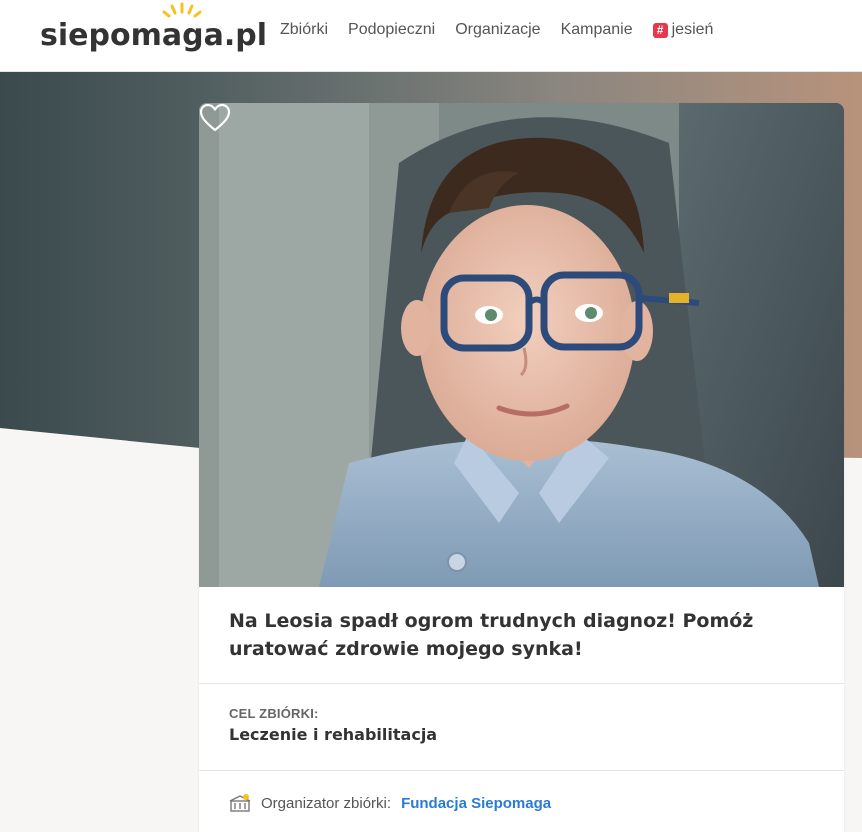 Image resolution: width=862 pixels, height=832 pixels. What do you see at coordinates (215, 118) in the screenshot?
I see `favorite-heart-icon` at bounding box center [215, 118].